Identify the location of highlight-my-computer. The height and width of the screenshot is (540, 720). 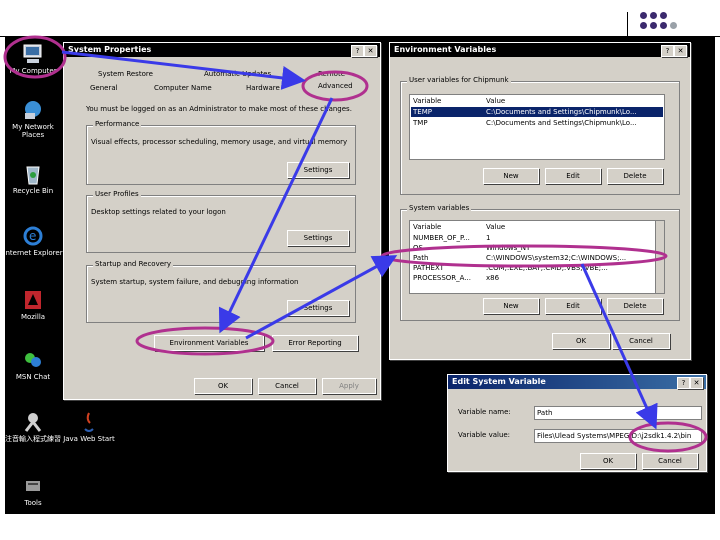
(35, 57).